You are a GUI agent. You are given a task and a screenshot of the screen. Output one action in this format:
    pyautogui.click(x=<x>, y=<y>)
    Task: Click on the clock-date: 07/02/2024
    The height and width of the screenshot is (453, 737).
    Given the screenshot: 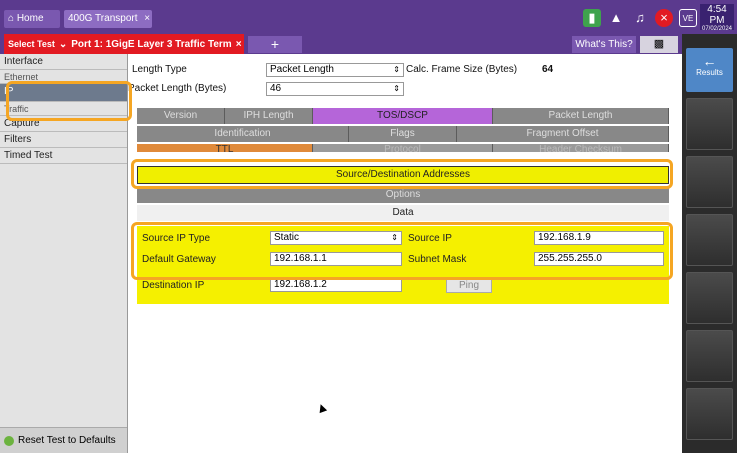 What is the action you would take?
    pyautogui.click(x=717, y=29)
    